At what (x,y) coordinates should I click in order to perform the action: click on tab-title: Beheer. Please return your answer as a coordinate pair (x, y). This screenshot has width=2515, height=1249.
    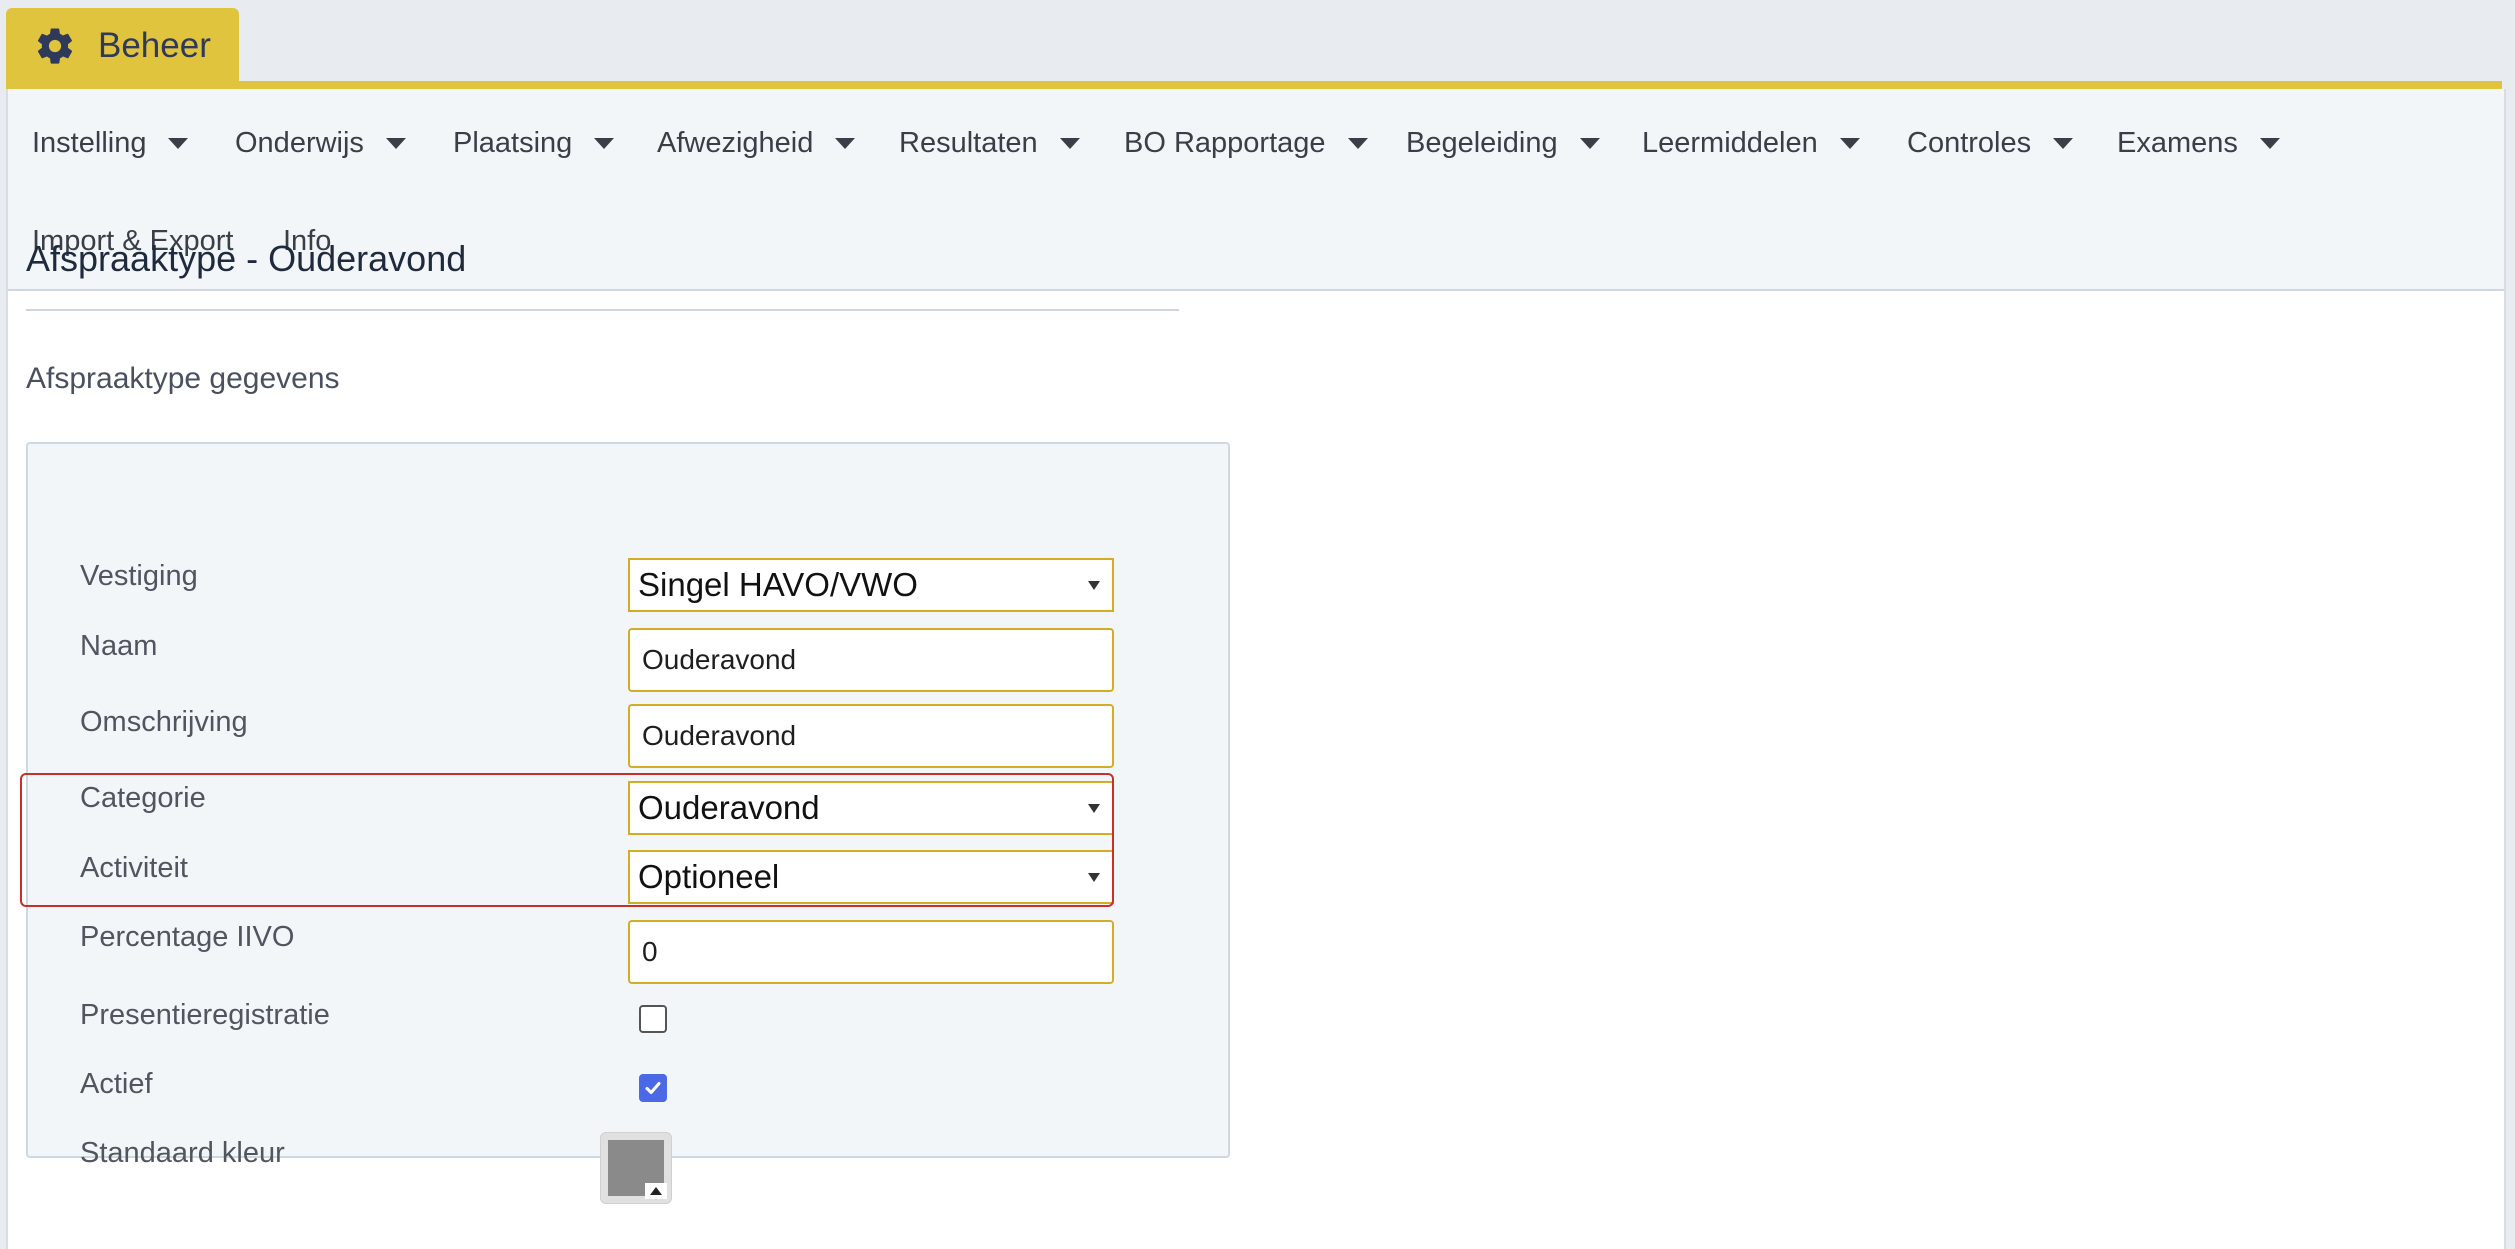
    Looking at the image, I should click on (154, 45).